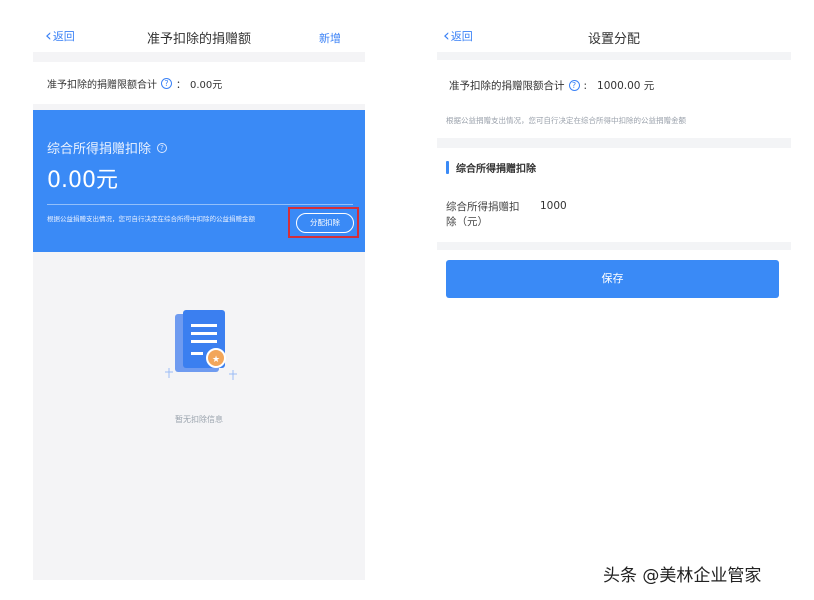 The height and width of the screenshot is (600, 814). What do you see at coordinates (325, 223) in the screenshot?
I see `allocate-deduction-button: 分配扣除` at bounding box center [325, 223].